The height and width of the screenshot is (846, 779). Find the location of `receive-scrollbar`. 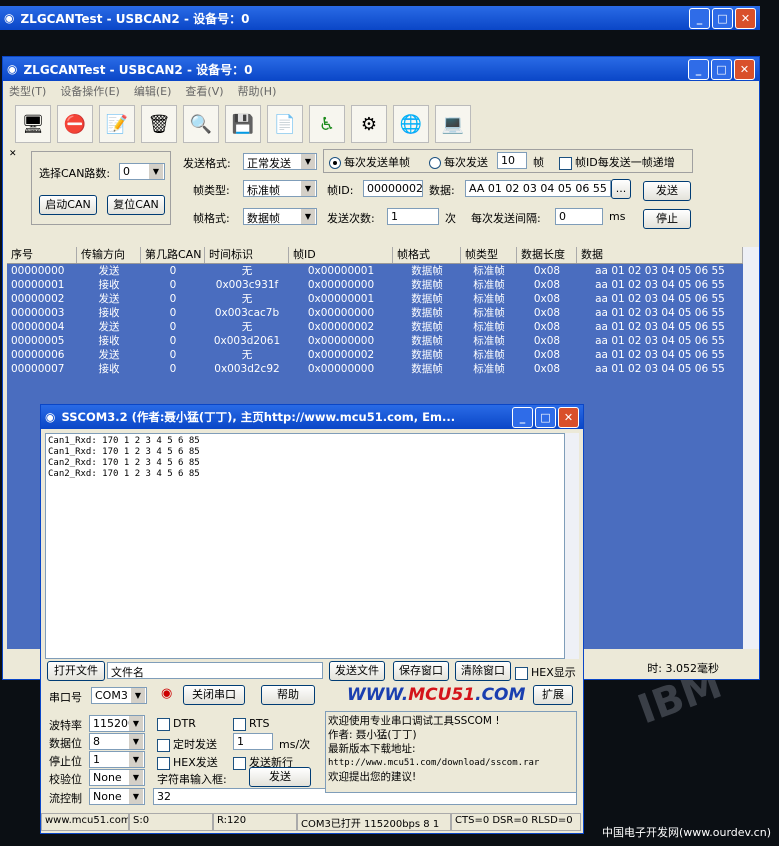

receive-scrollbar is located at coordinates (572, 546).